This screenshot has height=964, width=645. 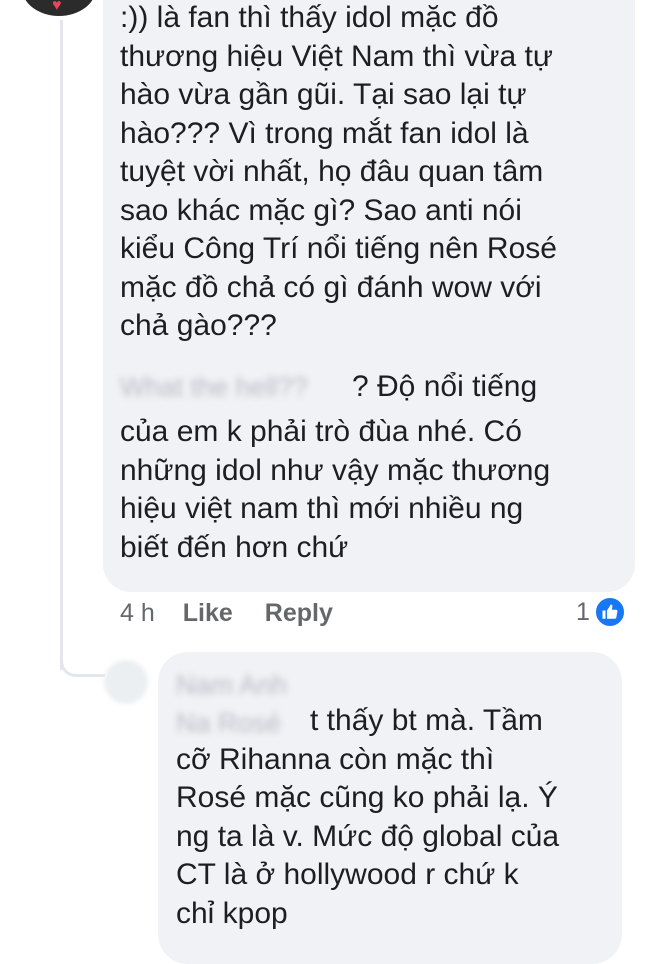 What do you see at coordinates (137, 613) in the screenshot?
I see `comment-timestamp: 4 h` at bounding box center [137, 613].